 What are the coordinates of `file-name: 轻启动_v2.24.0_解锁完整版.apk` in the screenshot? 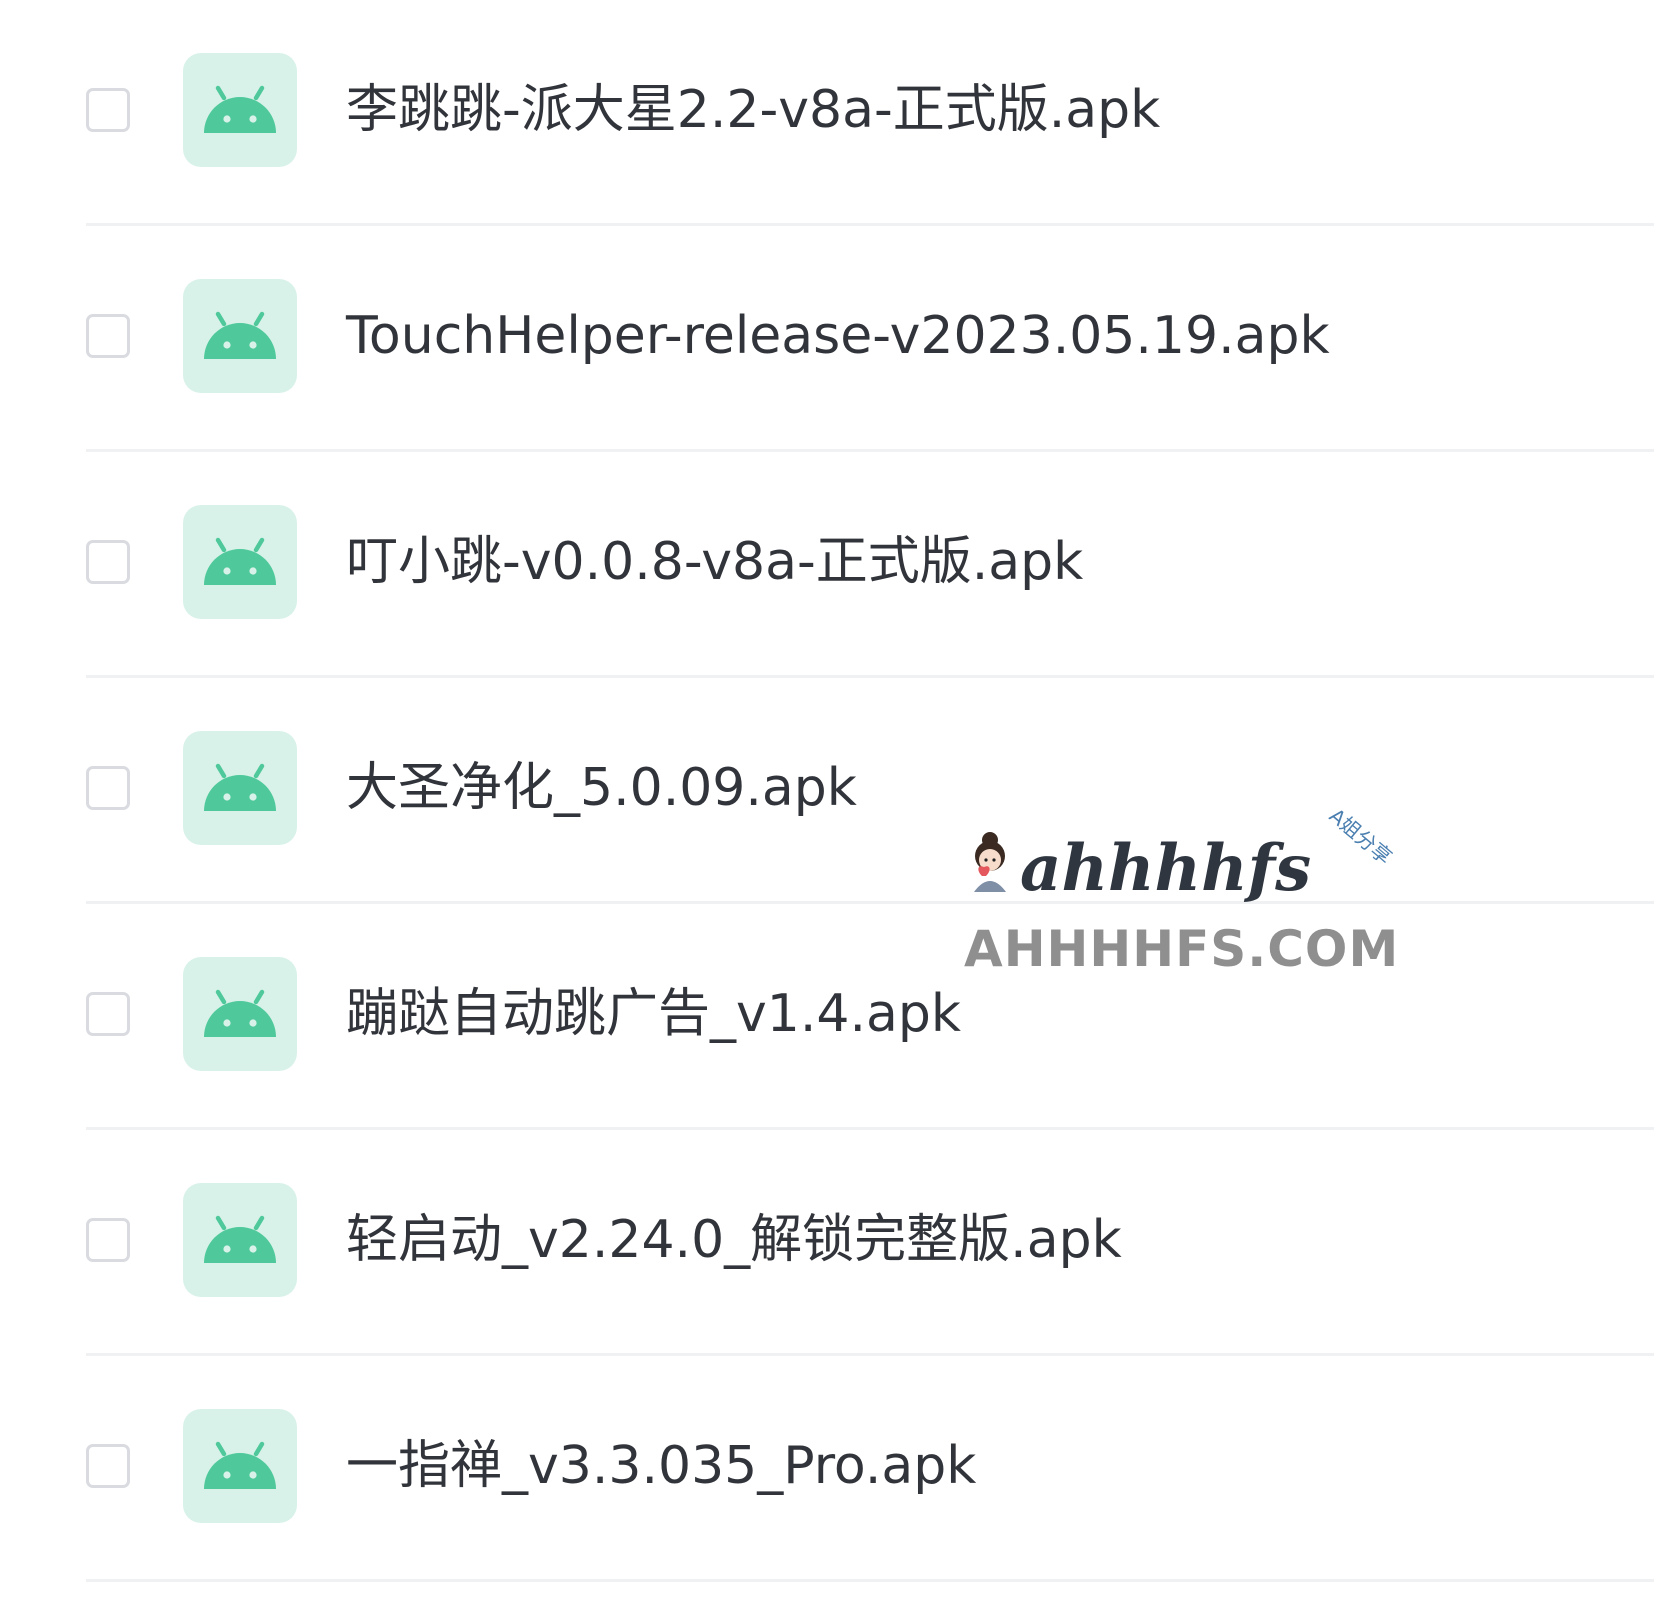 It's located at (734, 1240).